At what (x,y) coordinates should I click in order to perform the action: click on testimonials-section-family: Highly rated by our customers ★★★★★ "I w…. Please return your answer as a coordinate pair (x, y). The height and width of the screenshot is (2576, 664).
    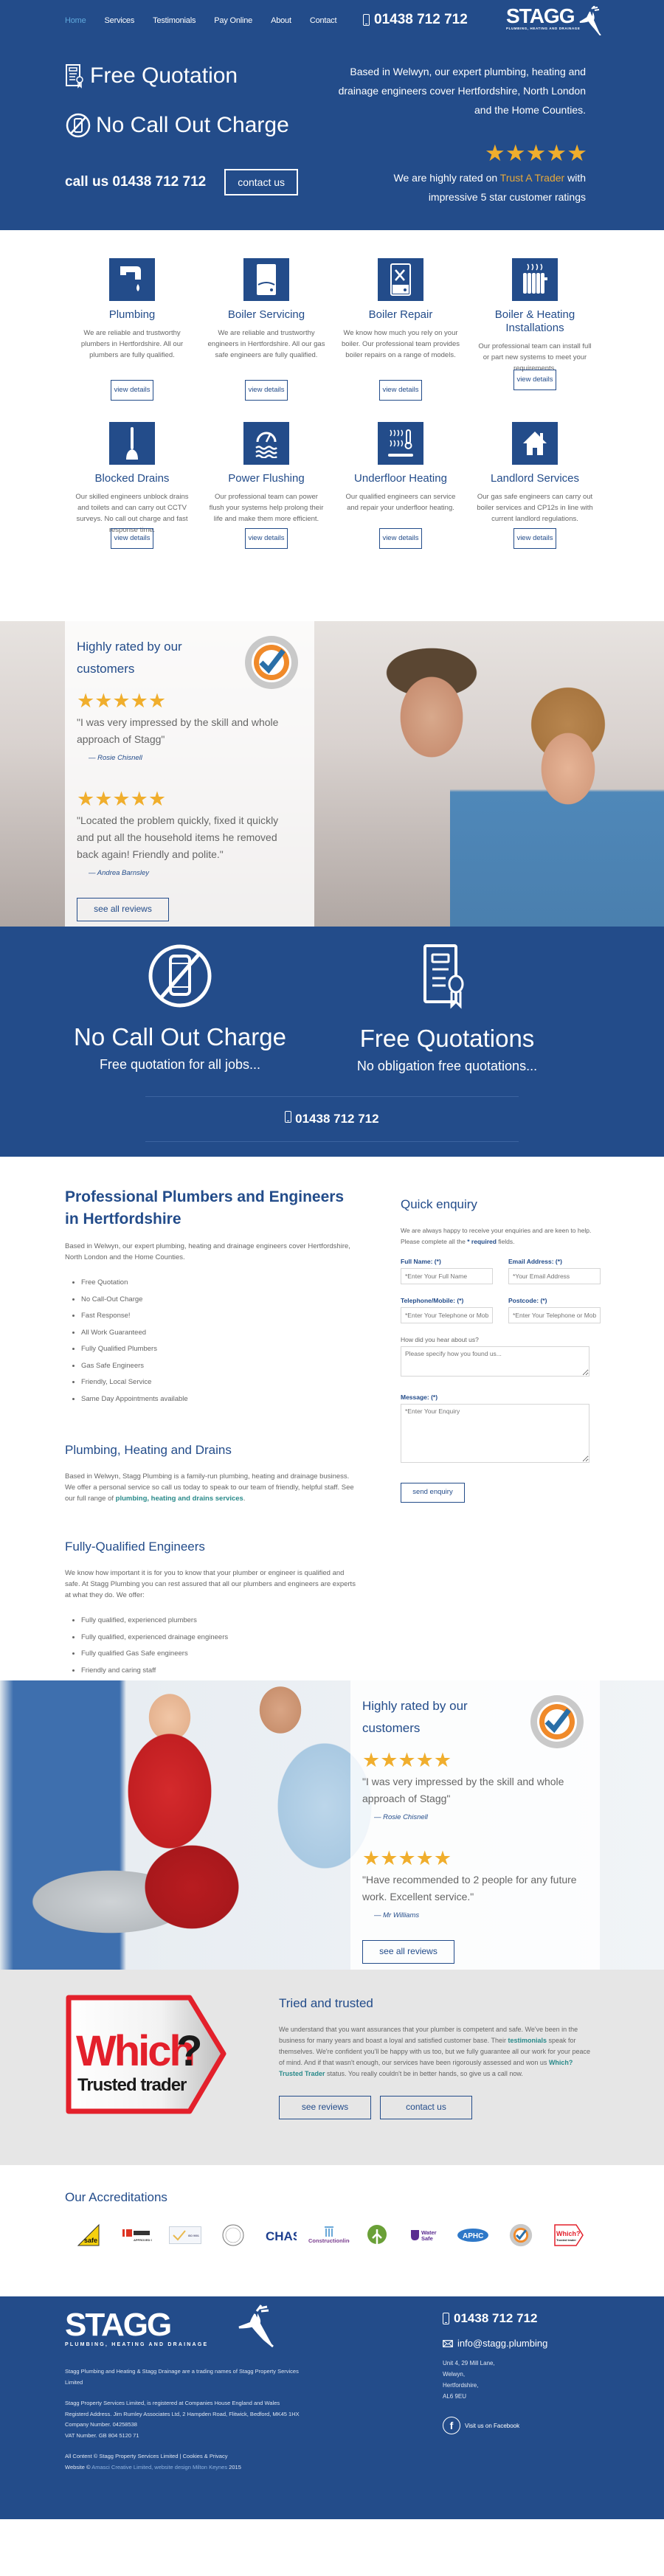
    Looking at the image, I should click on (332, 774).